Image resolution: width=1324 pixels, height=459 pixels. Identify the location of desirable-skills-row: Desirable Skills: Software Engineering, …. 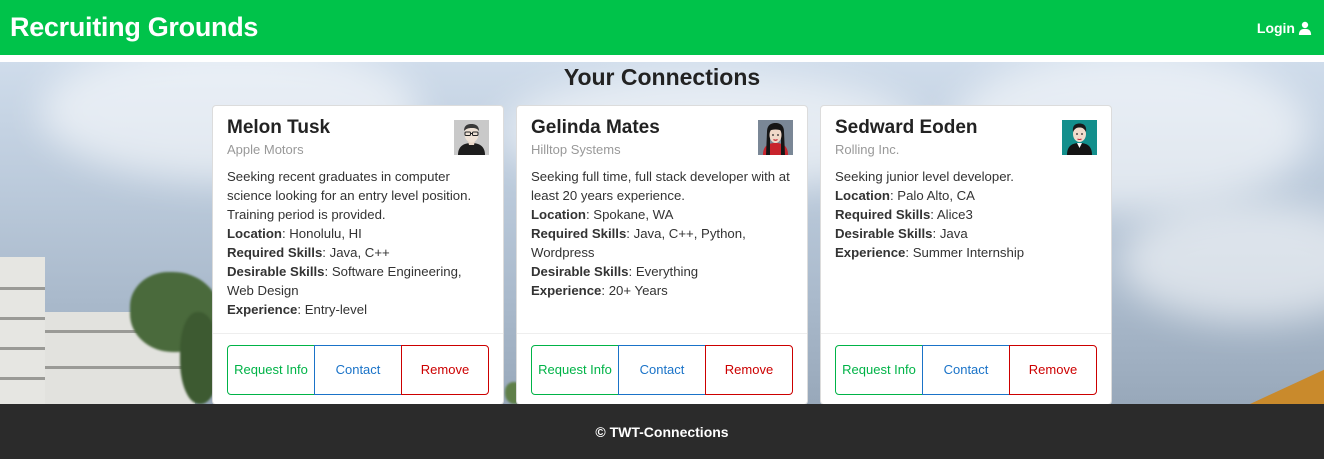
(344, 281).